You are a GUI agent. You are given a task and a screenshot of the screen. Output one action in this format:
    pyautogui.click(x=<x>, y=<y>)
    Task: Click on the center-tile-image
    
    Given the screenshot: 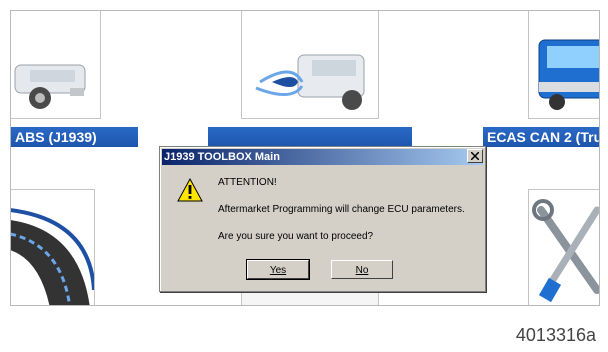 What is the action you would take?
    pyautogui.click(x=310, y=65)
    